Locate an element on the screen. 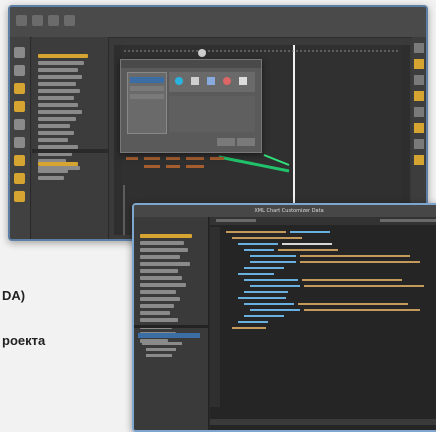 This screenshot has height=432, width=436. code-lines is located at coordinates (325, 280).